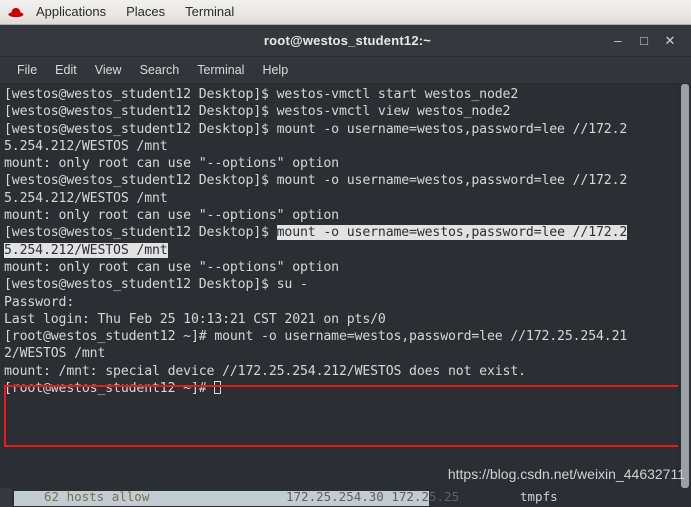 Image resolution: width=691 pixels, height=507 pixels. Describe the element at coordinates (97, 496) in the screenshot. I see `background-left-text: 62 hosts allow` at that location.